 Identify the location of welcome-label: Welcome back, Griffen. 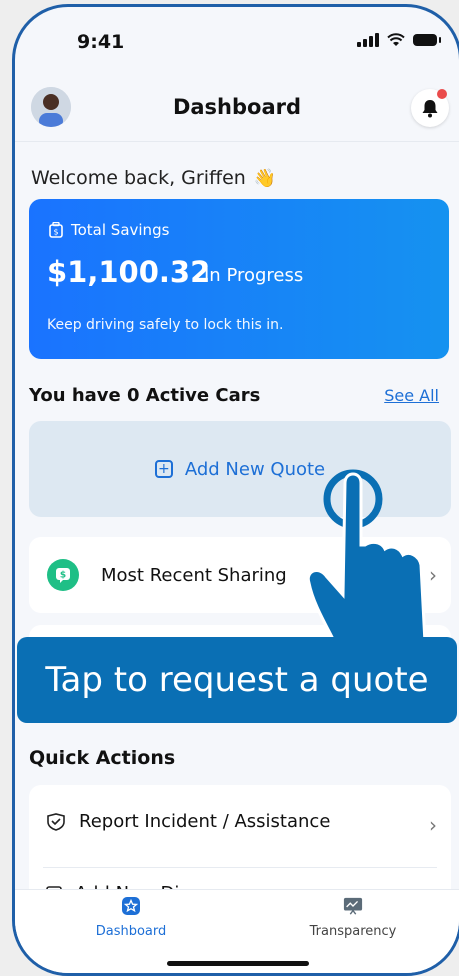
(138, 178).